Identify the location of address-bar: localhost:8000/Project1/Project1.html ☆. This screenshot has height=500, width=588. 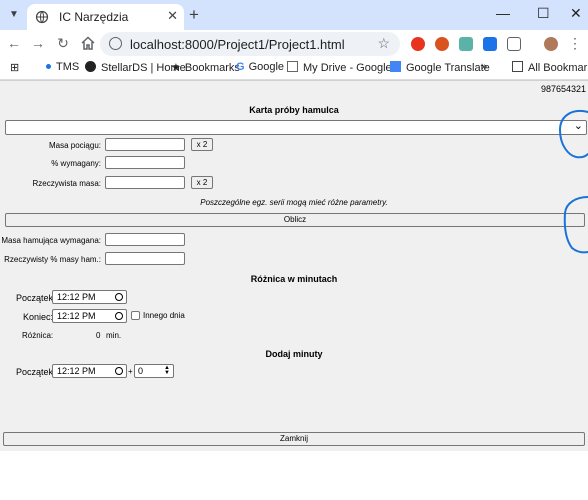
(250, 44).